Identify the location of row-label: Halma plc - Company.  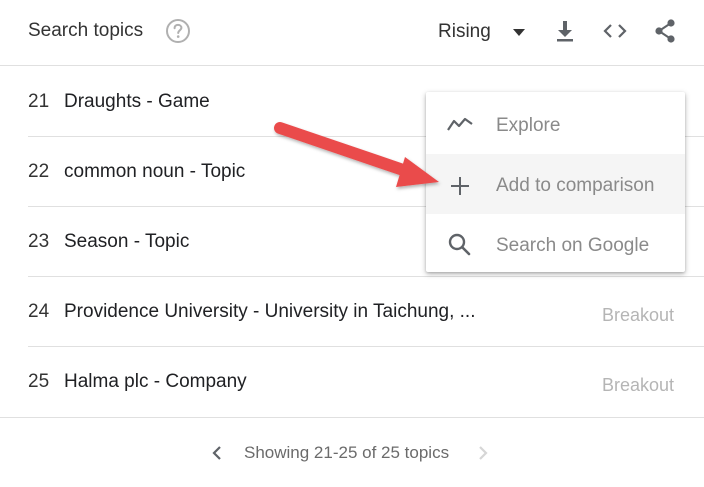
(155, 382).